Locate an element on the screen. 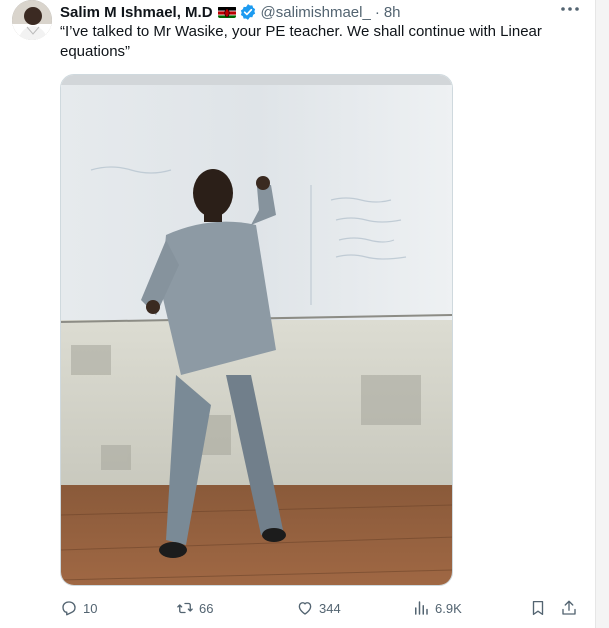 This screenshot has height=628, width=609. avatar is located at coordinates (32, 20).